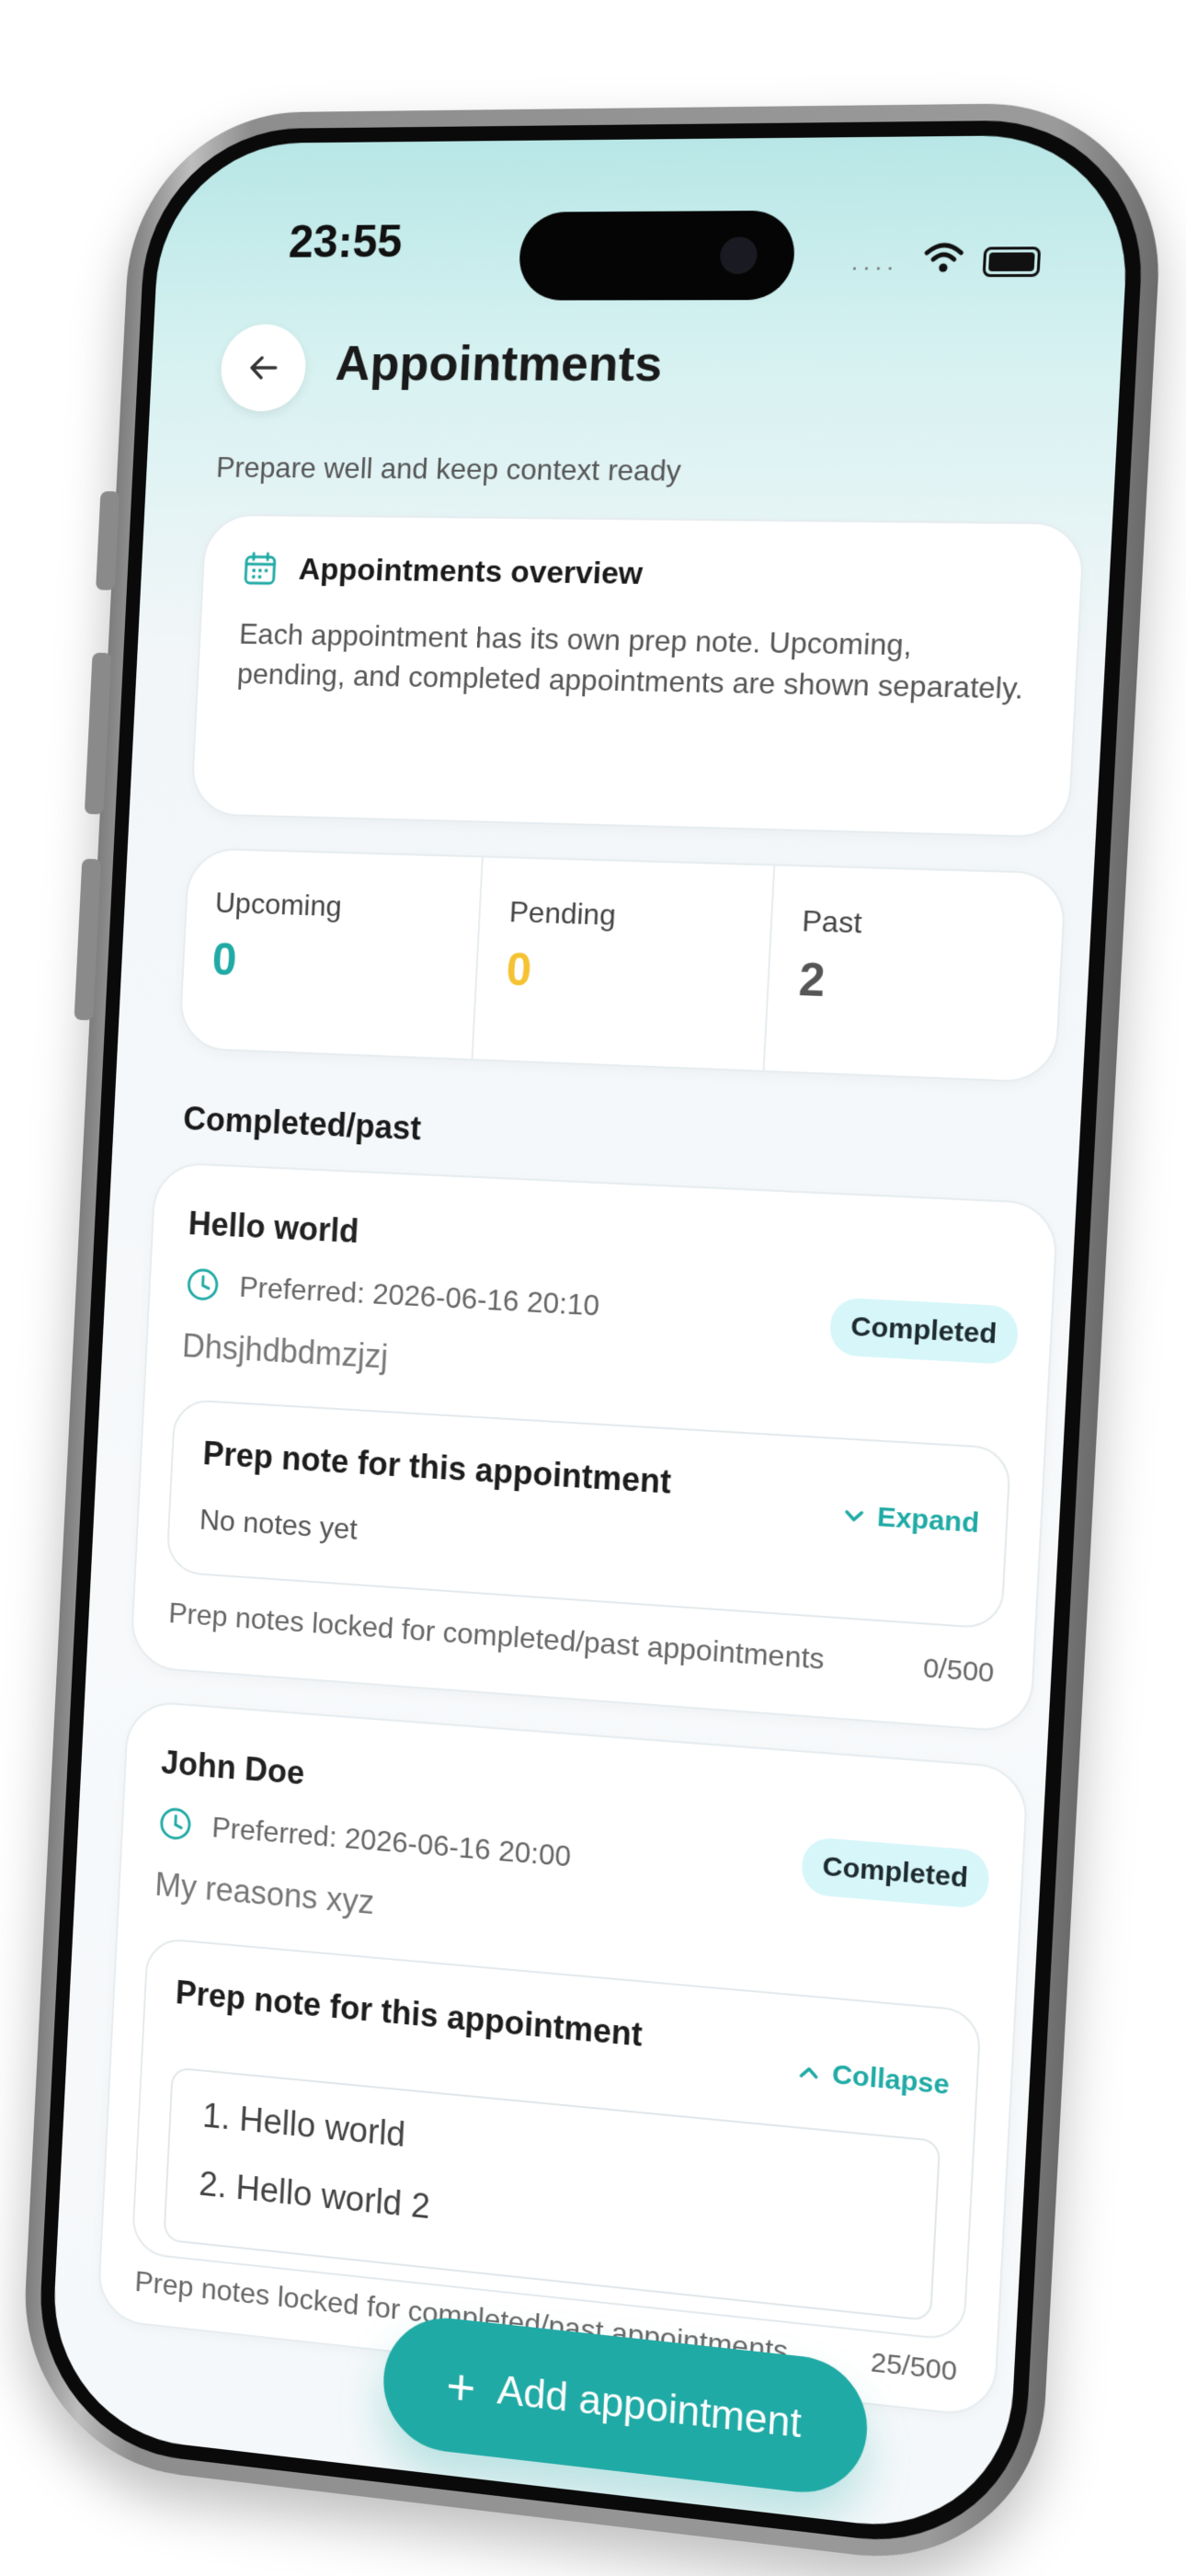 This screenshot has width=1186, height=2576. What do you see at coordinates (391, 1841) in the screenshot?
I see `preferred-text: Preferred: 2026-06-16 20:00` at bounding box center [391, 1841].